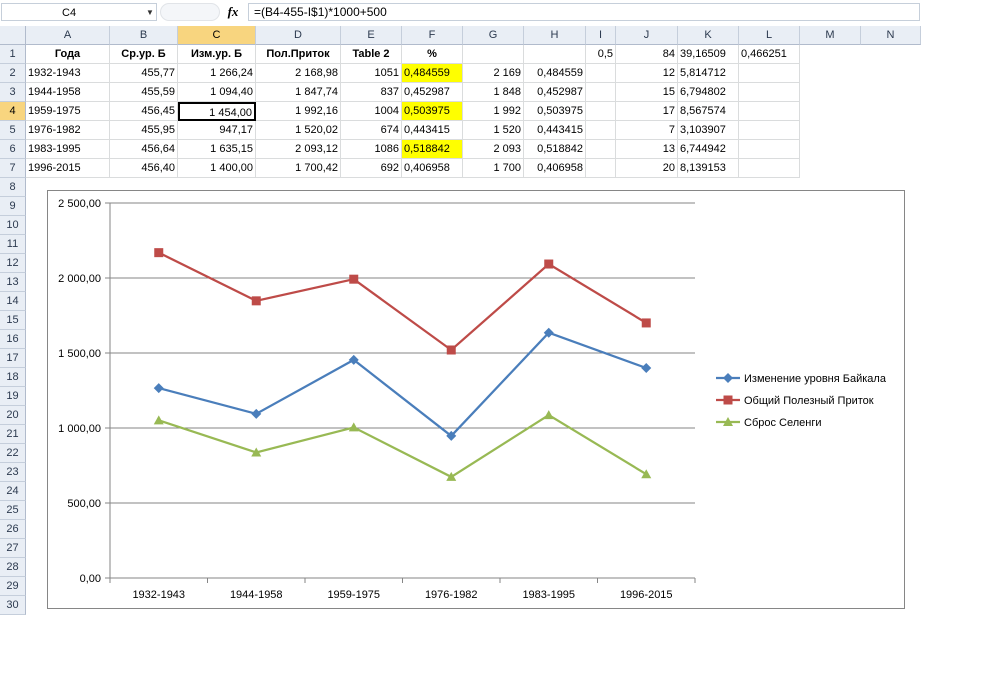  What do you see at coordinates (769, 130) in the screenshot?
I see `cell-l5` at bounding box center [769, 130].